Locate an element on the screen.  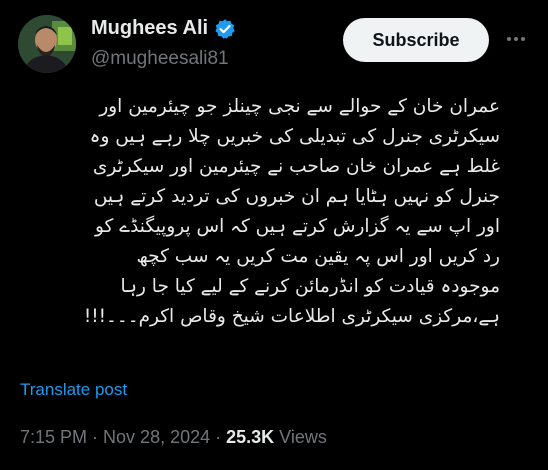
avatar-photo is located at coordinates (47, 44).